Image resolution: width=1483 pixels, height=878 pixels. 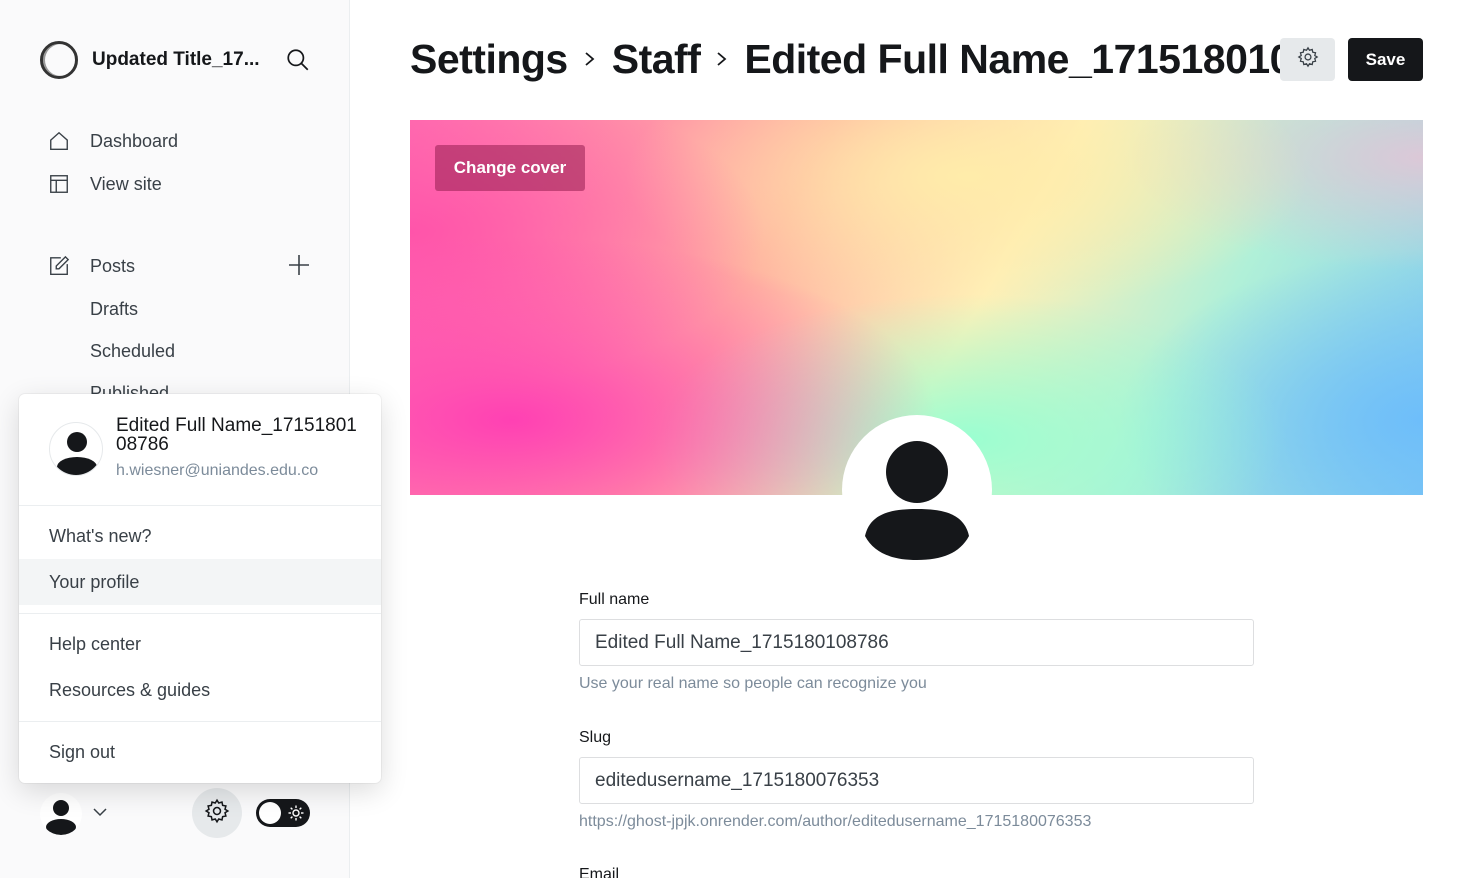 I want to click on slug-input, so click(x=916, y=780).